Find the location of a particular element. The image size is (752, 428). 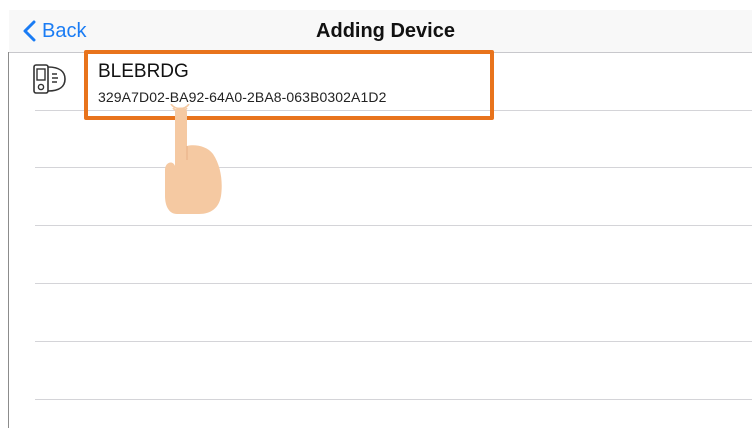

page-title: Adding Device is located at coordinates (385, 31).